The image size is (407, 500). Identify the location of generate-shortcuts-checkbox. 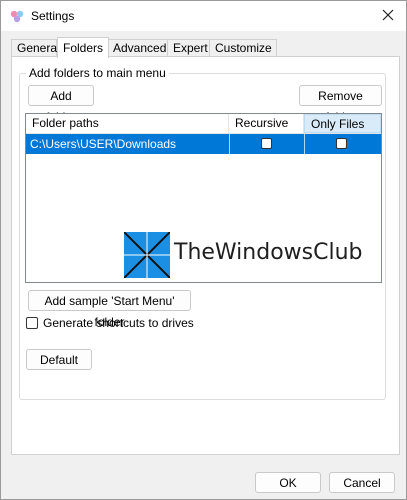
(32, 323).